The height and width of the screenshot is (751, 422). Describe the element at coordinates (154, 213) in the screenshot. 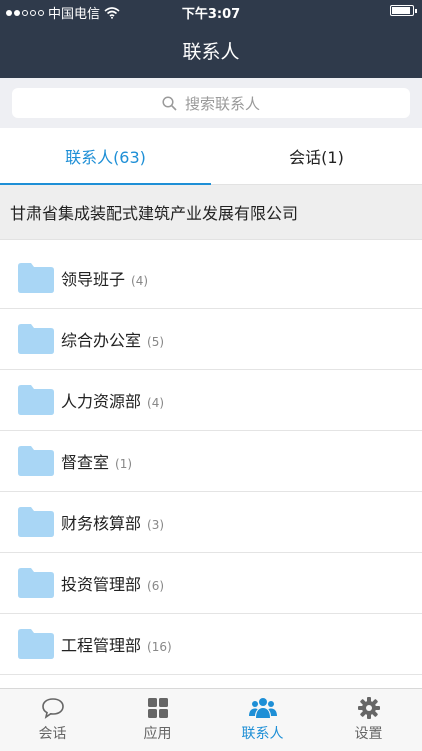

I see `organization-name: 甘肃省集成装配式建筑产业发展有限公司` at that location.